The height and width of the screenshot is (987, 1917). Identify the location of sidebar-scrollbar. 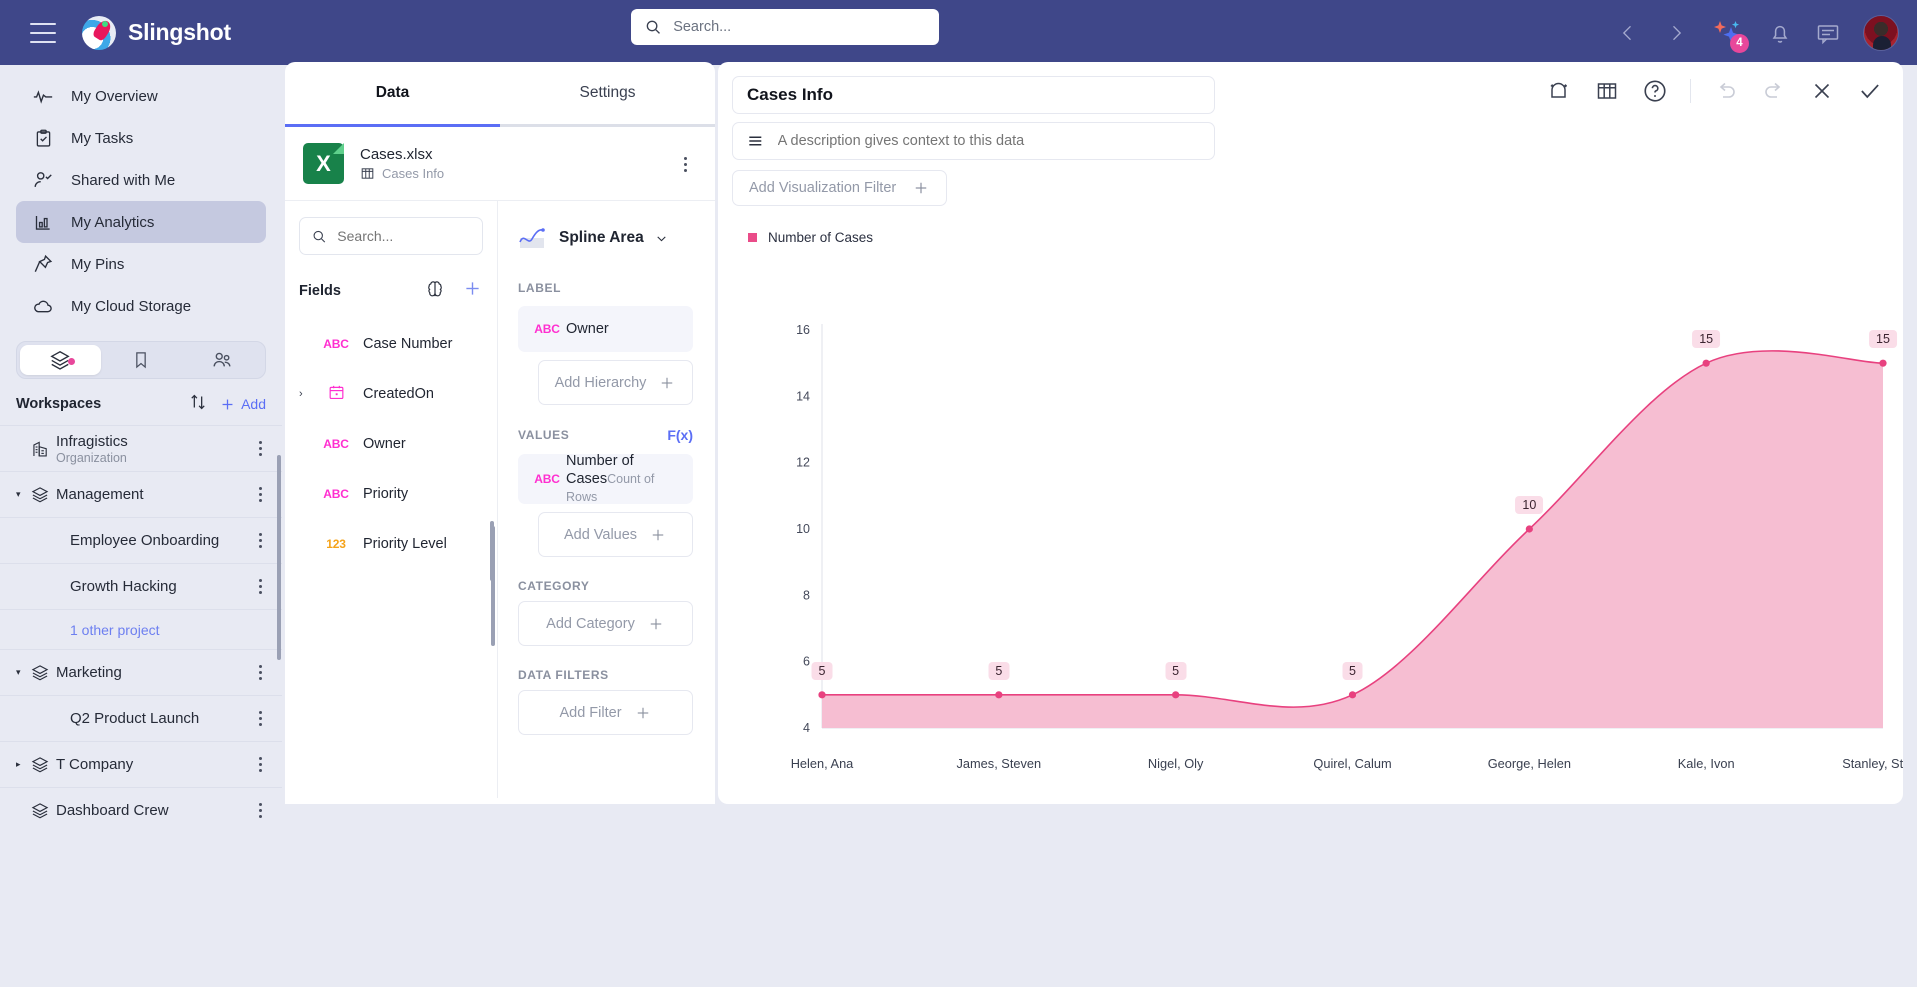
(279, 557).